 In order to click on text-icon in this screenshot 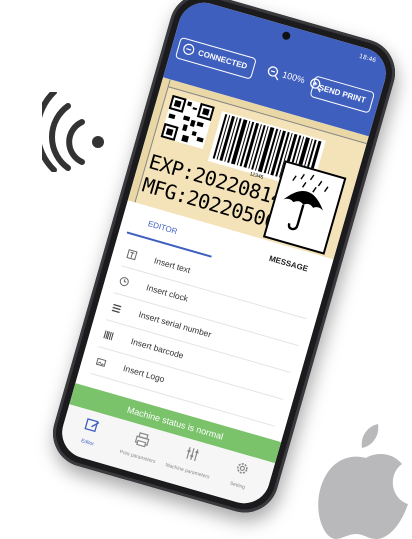, I will do `click(132, 255)`.